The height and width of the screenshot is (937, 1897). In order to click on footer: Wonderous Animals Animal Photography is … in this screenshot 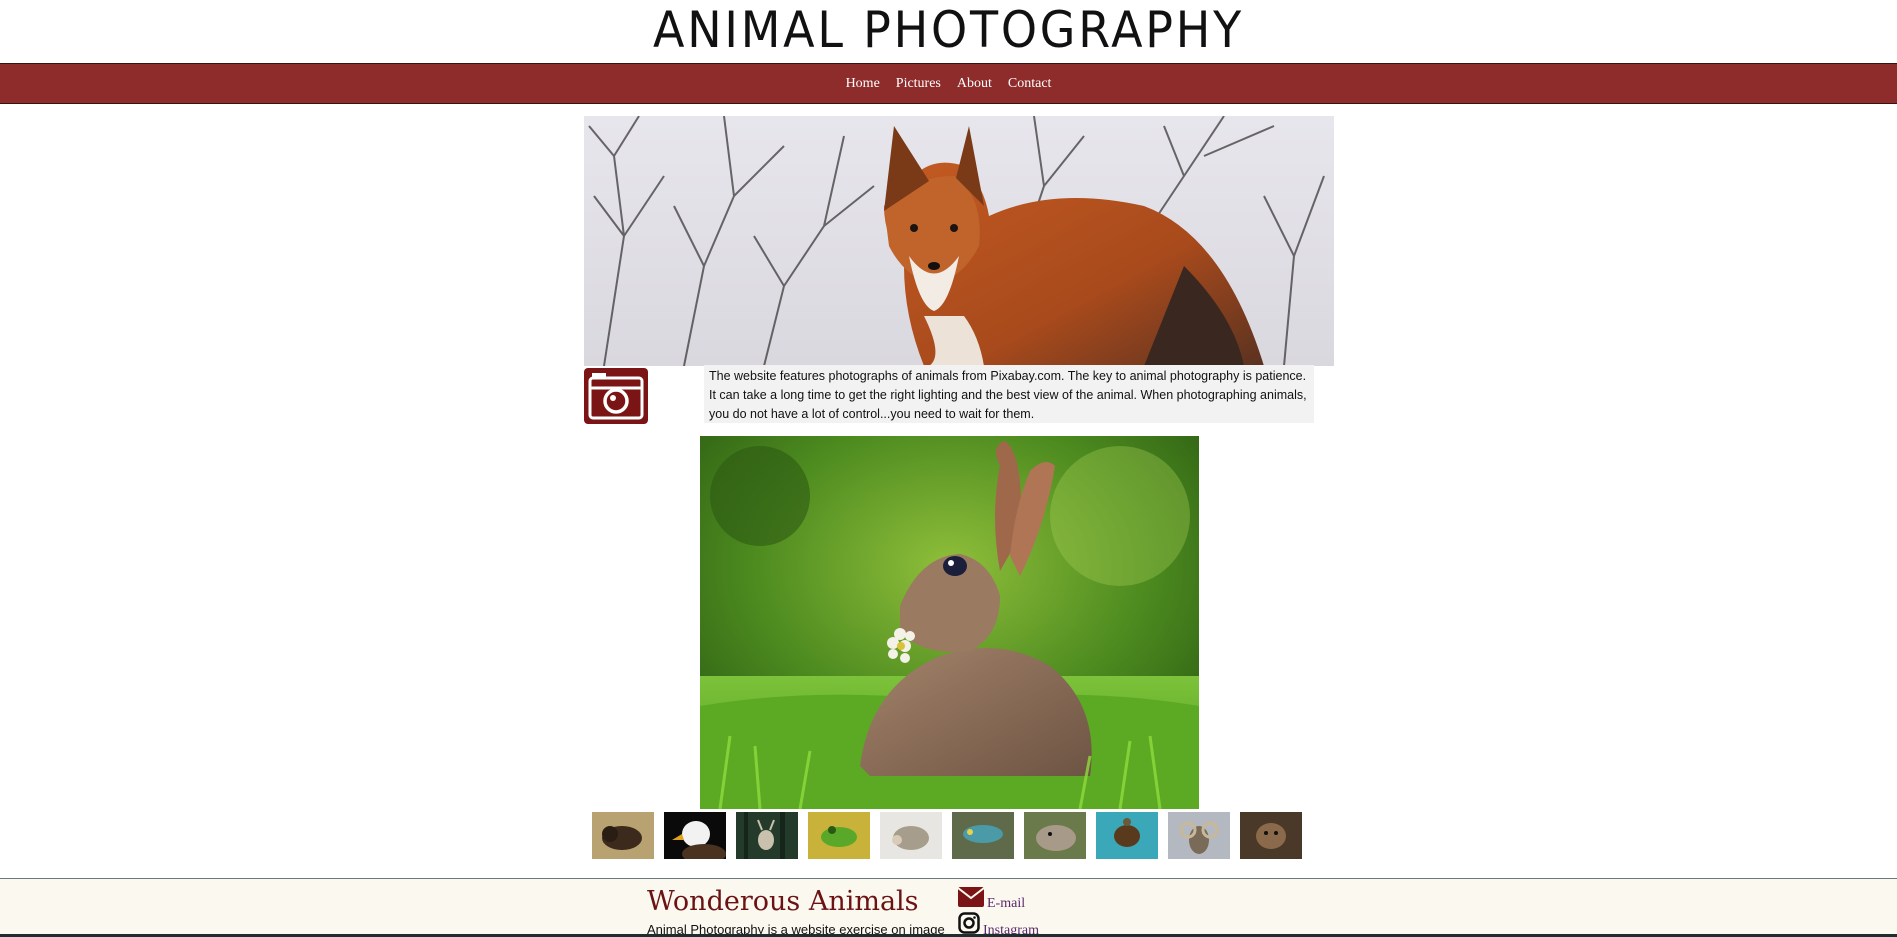, I will do `click(948, 907)`.